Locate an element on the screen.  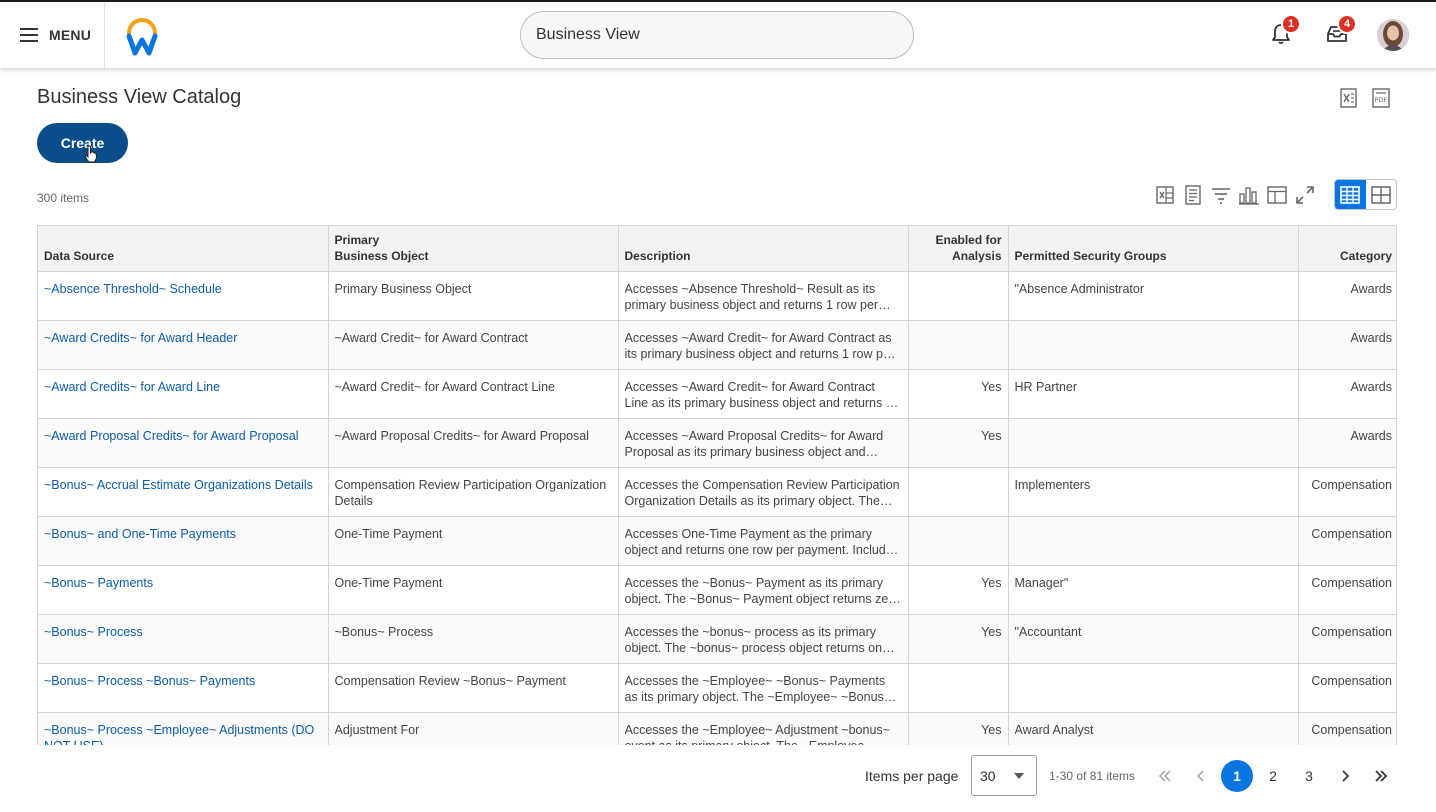
export-table-excel-icon is located at coordinates (1165, 195).